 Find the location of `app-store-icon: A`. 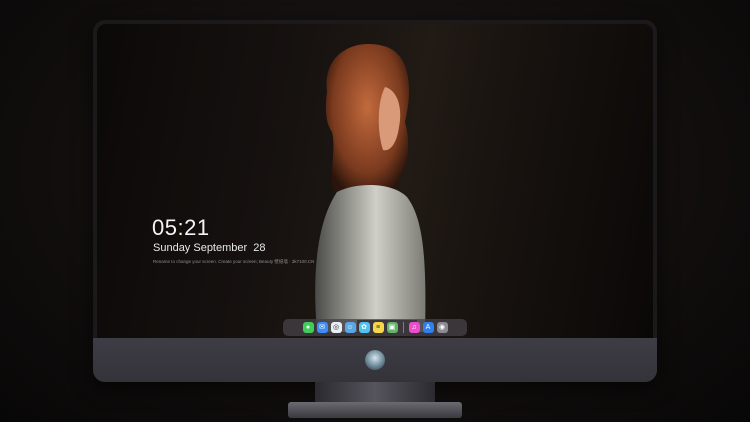

app-store-icon: A is located at coordinates (428, 327).